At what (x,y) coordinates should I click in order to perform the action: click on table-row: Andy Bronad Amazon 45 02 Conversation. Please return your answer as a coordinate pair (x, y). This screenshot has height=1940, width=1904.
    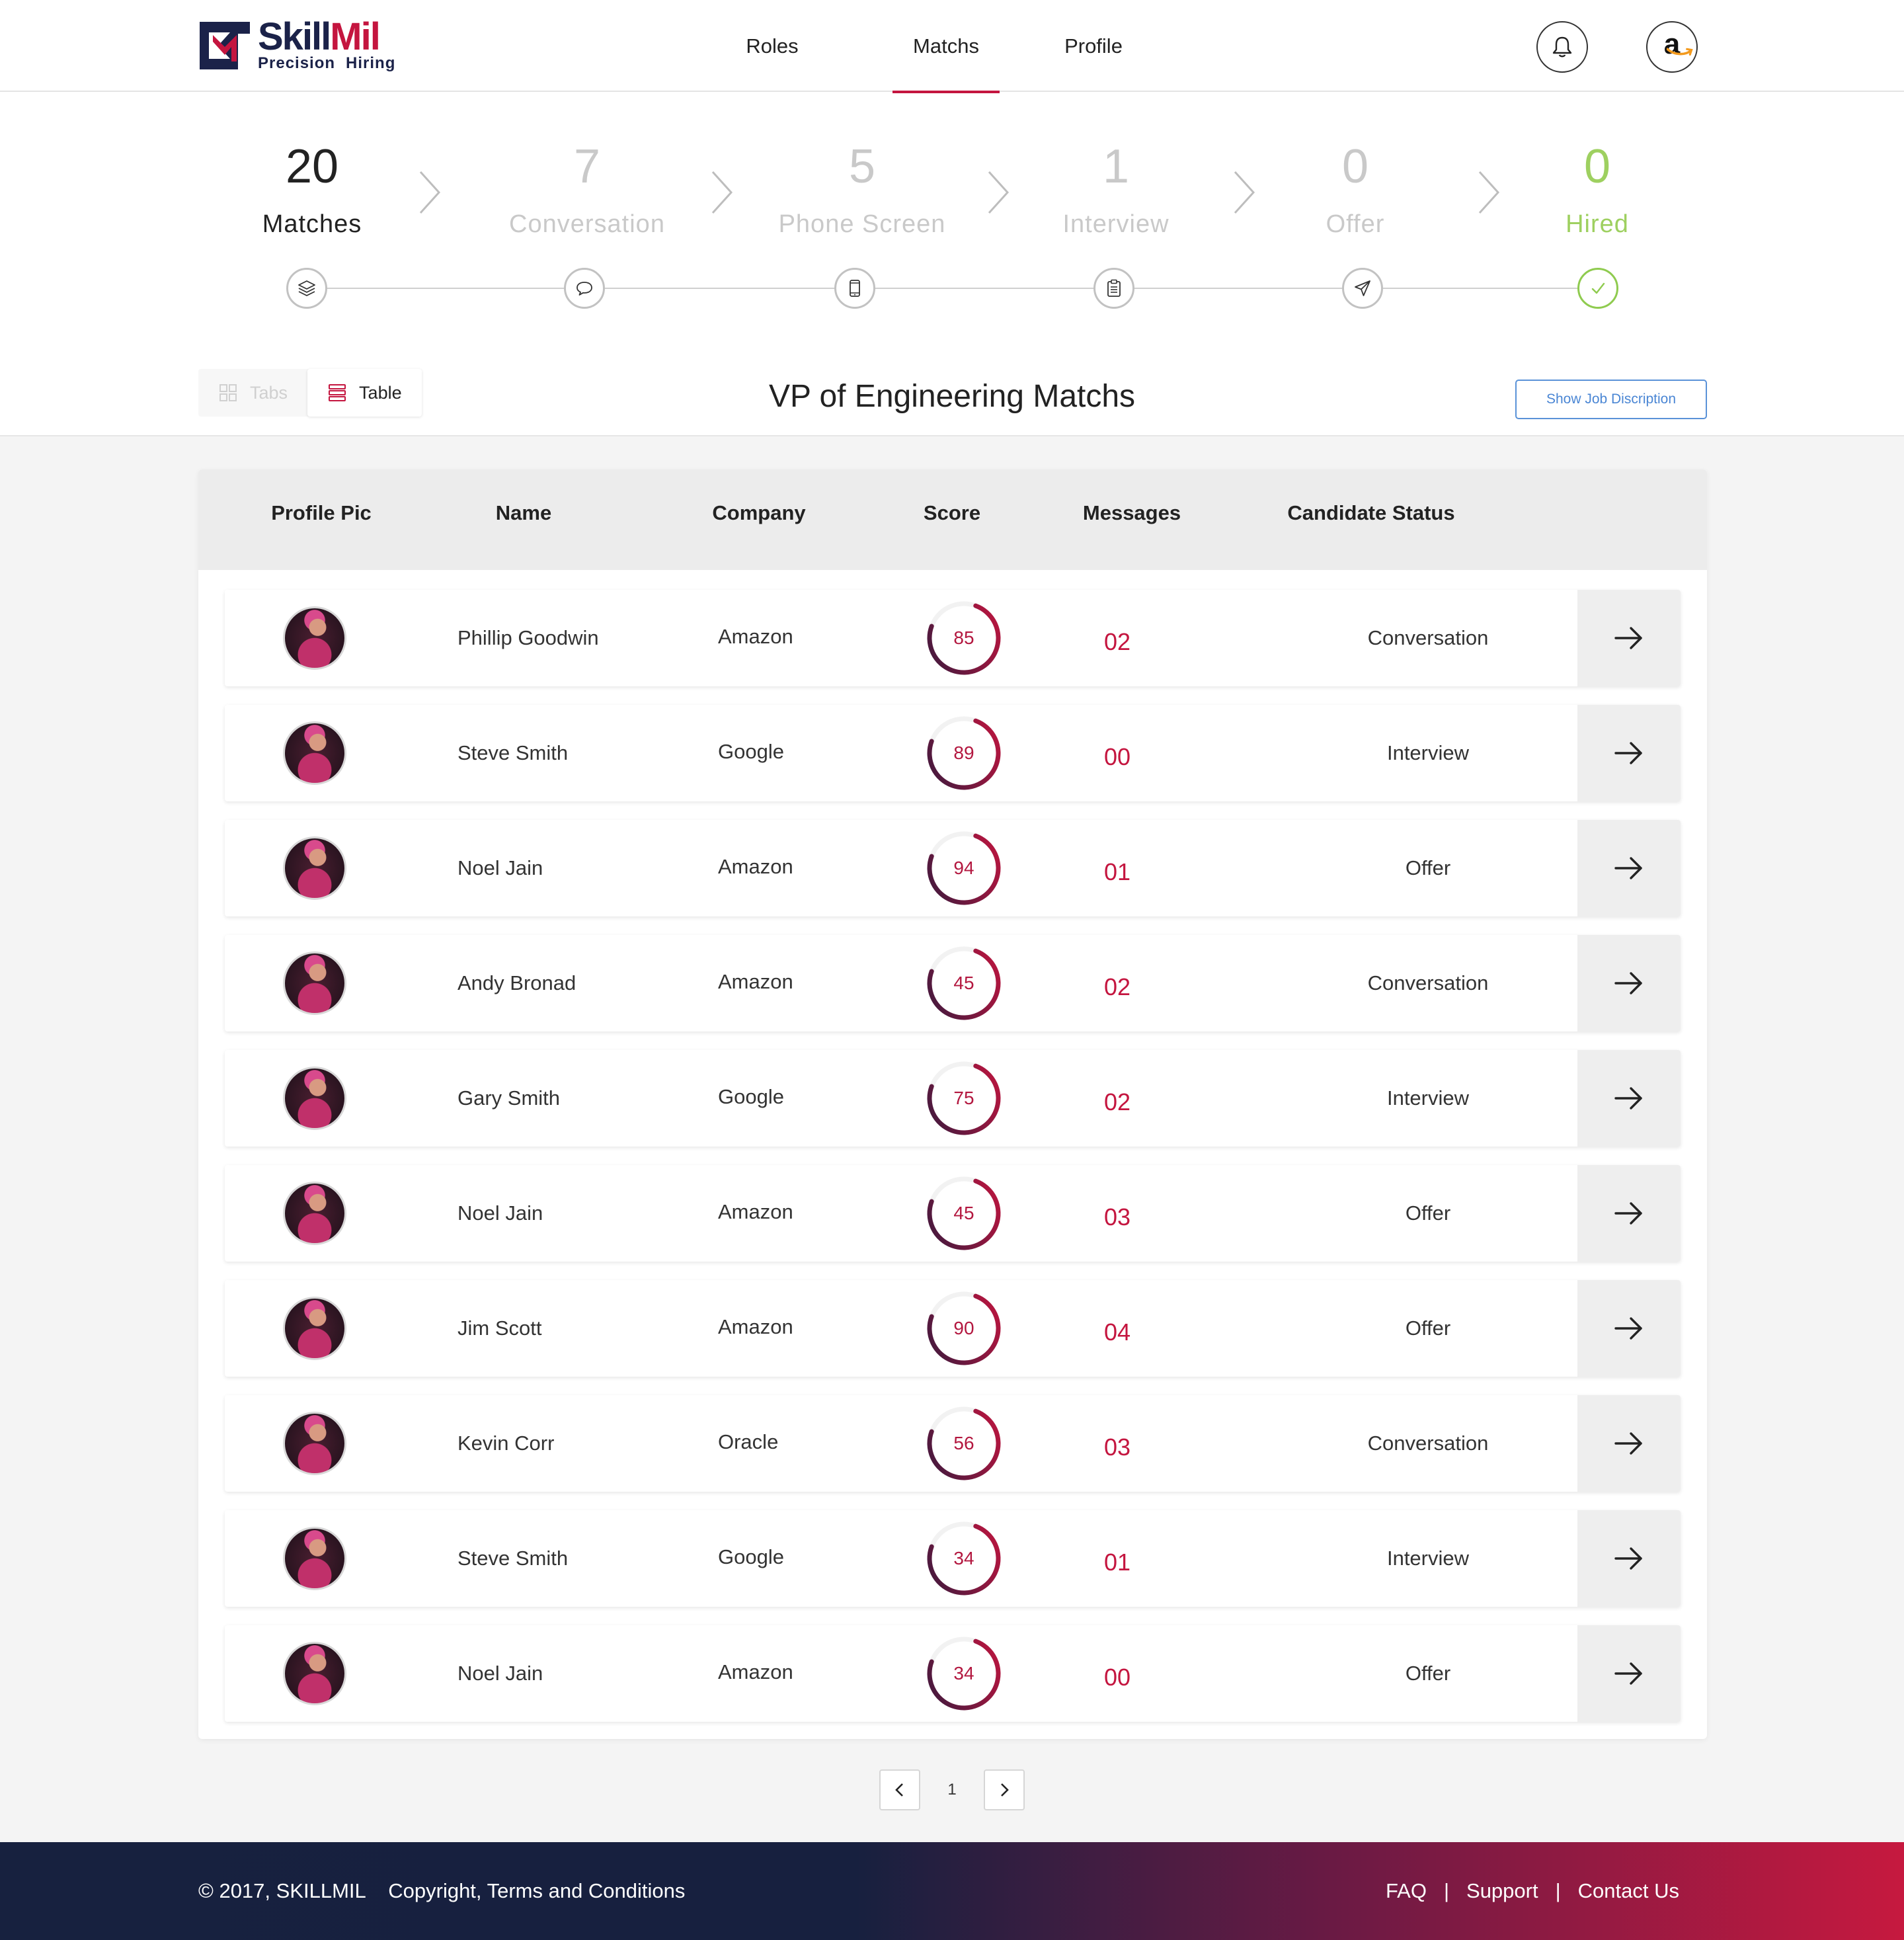
    Looking at the image, I should click on (953, 983).